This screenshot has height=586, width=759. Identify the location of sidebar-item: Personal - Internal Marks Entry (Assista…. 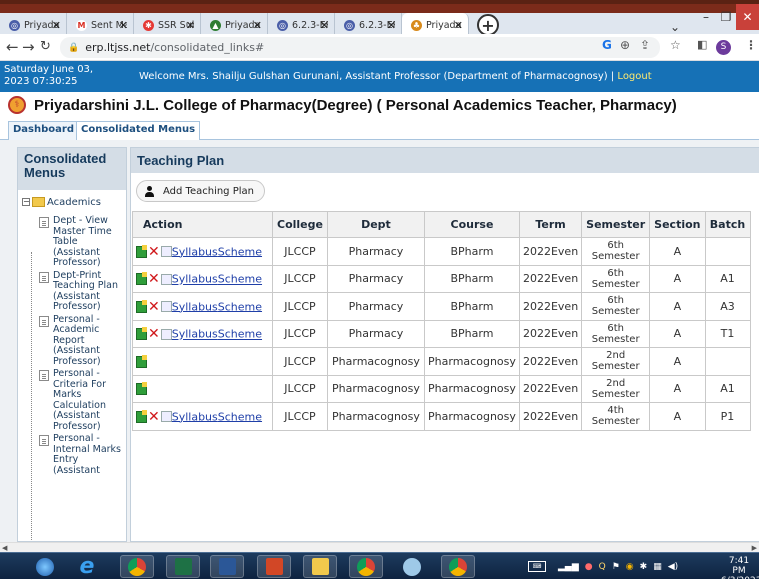
(72, 454).